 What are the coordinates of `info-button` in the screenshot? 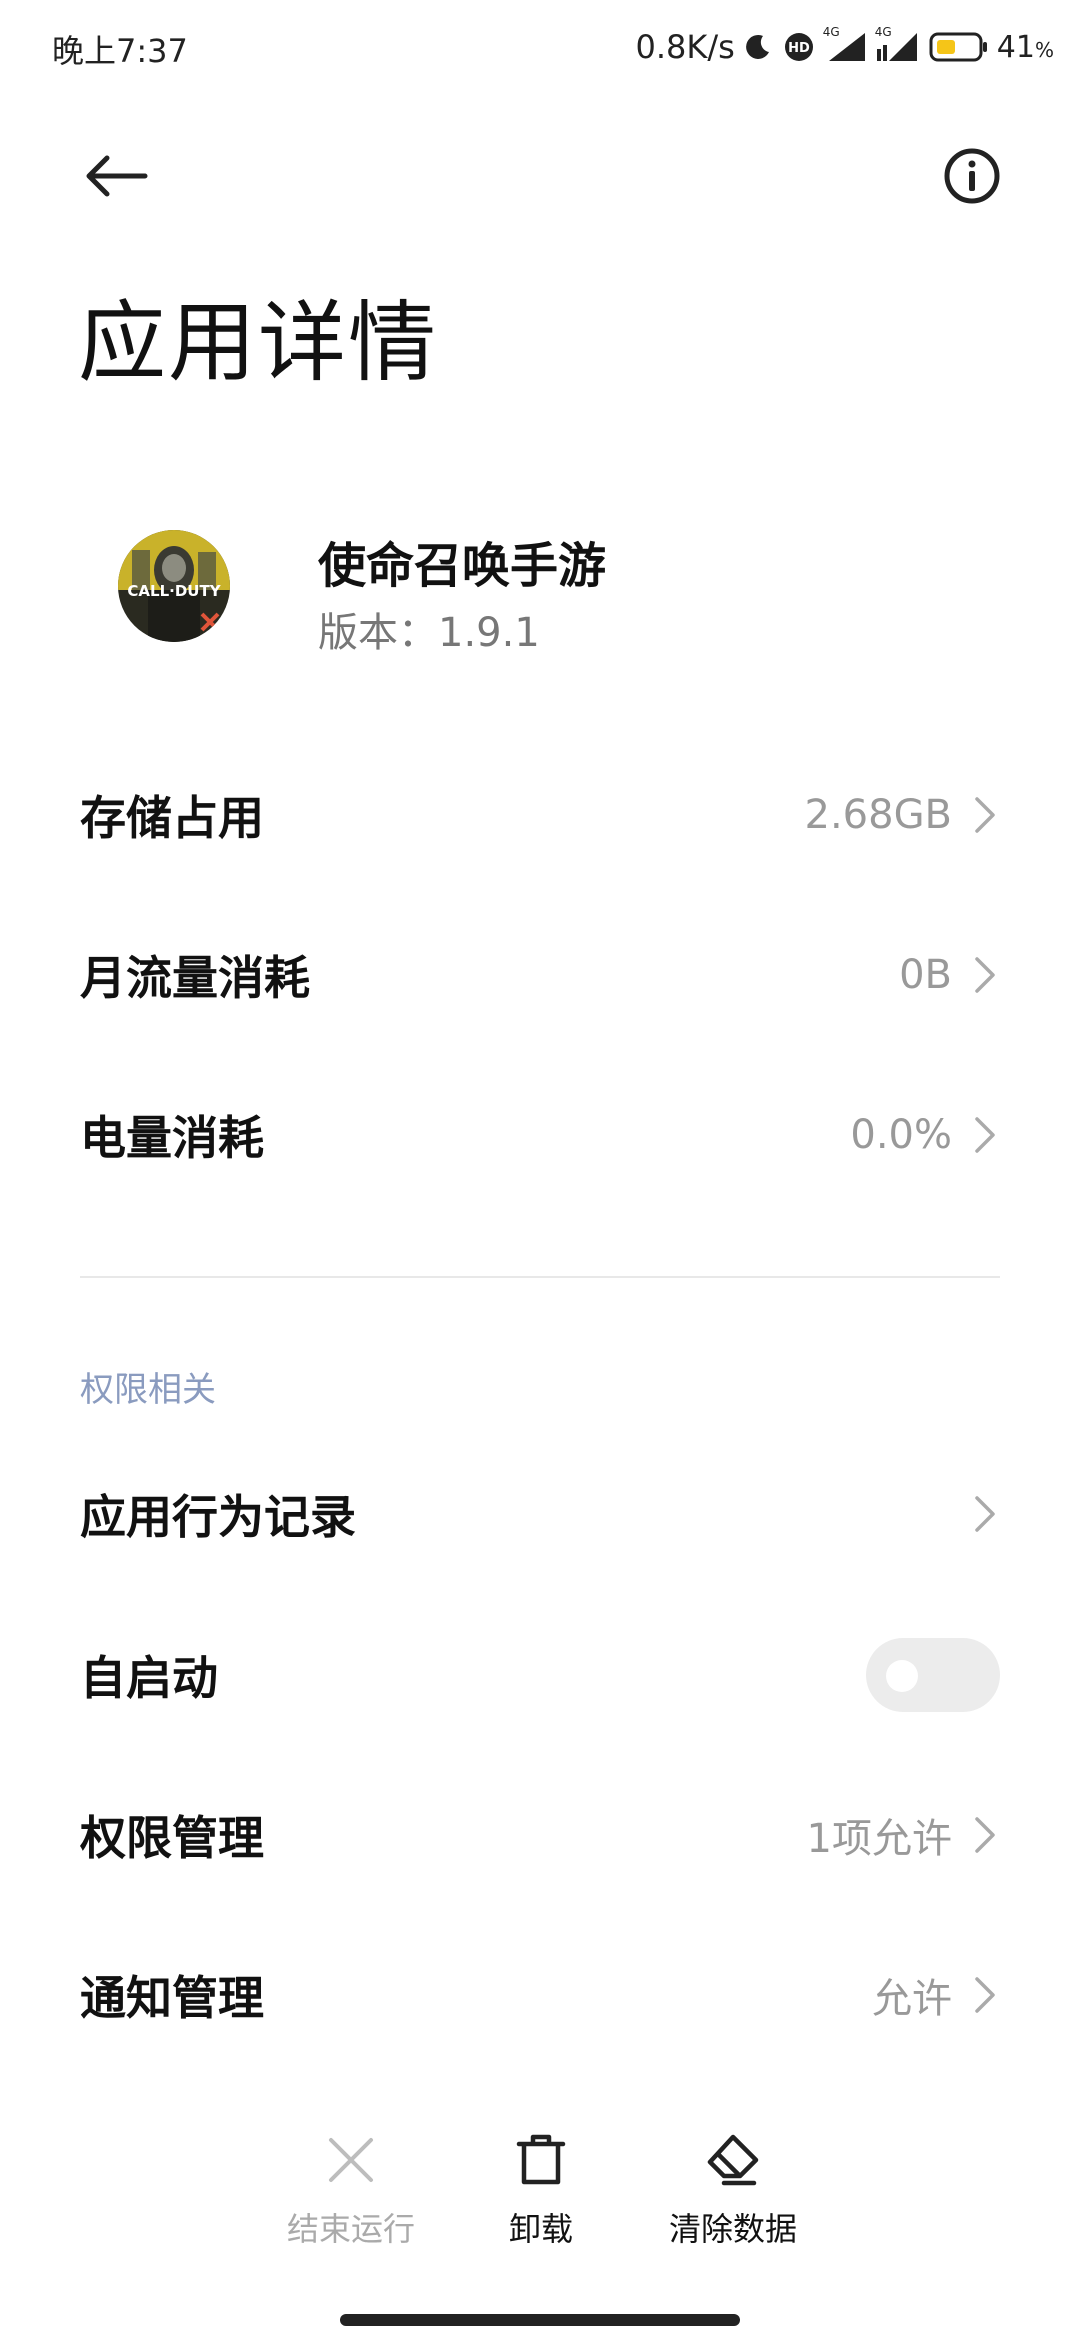 It's located at (972, 176).